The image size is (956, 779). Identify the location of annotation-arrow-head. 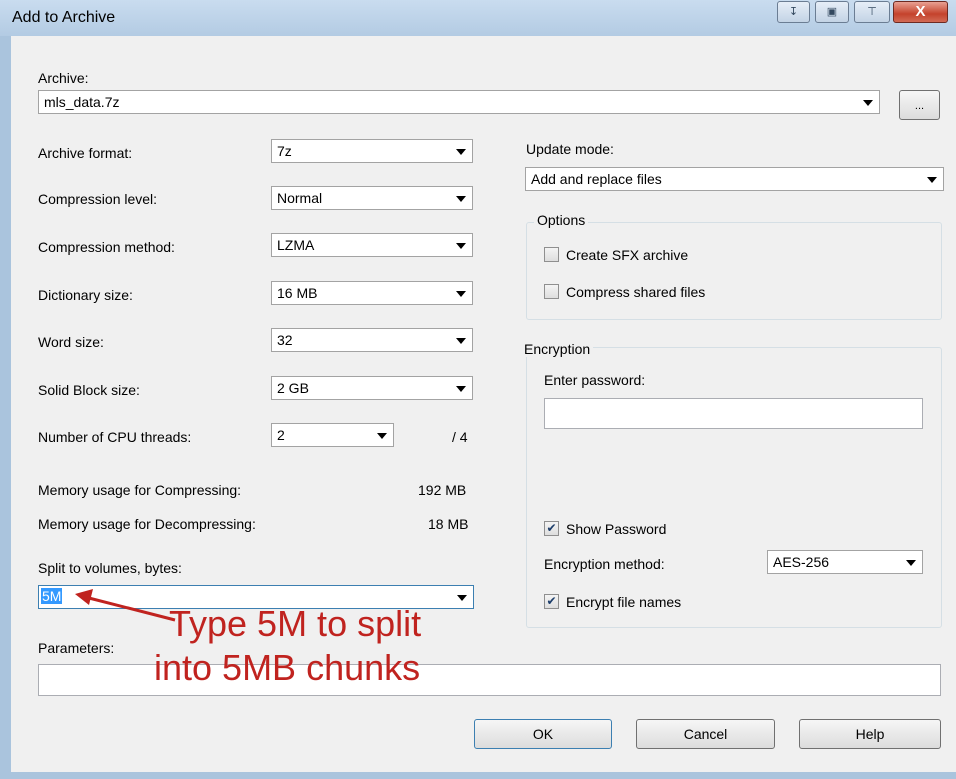
(84, 597).